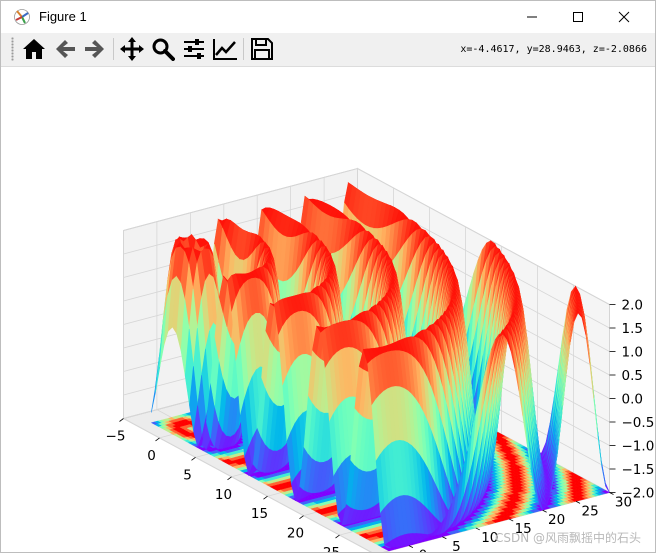 Image resolution: width=656 pixels, height=556 pixels. I want to click on zoom-button, so click(163, 49).